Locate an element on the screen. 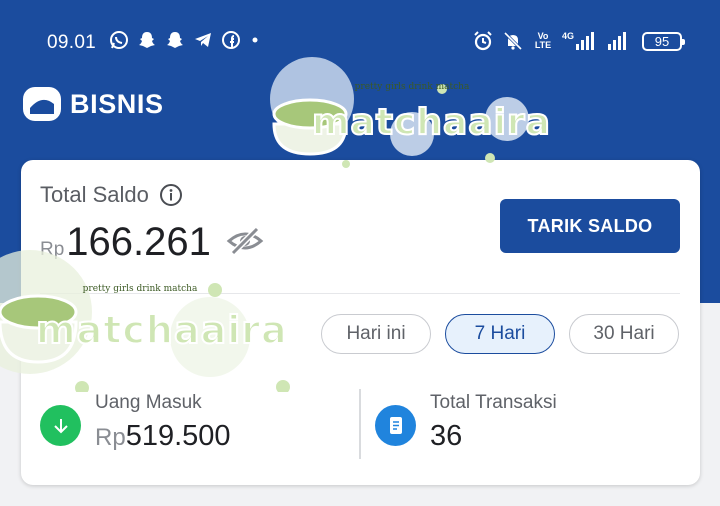 This screenshot has width=720, height=506. balance-amount: 166.261 is located at coordinates (138, 242).